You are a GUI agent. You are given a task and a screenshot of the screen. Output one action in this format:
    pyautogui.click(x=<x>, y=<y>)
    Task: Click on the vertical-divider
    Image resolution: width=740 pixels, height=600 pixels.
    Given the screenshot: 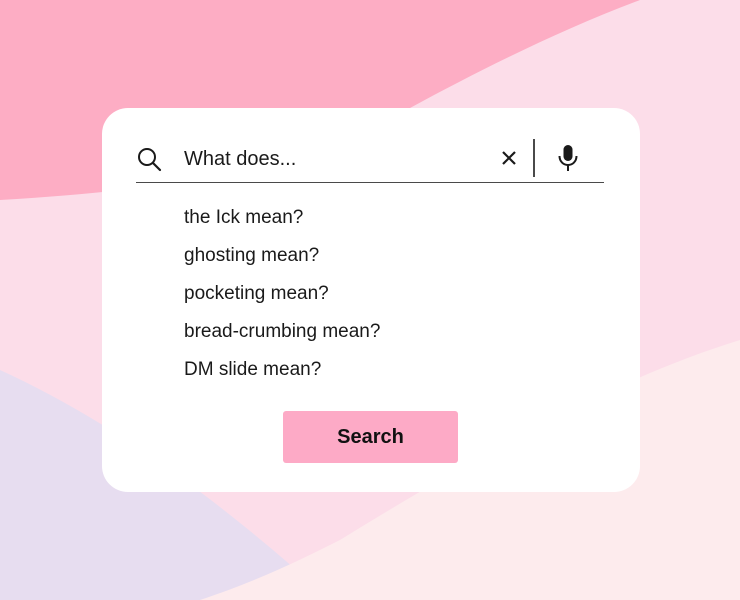 What is the action you would take?
    pyautogui.click(x=534, y=158)
    